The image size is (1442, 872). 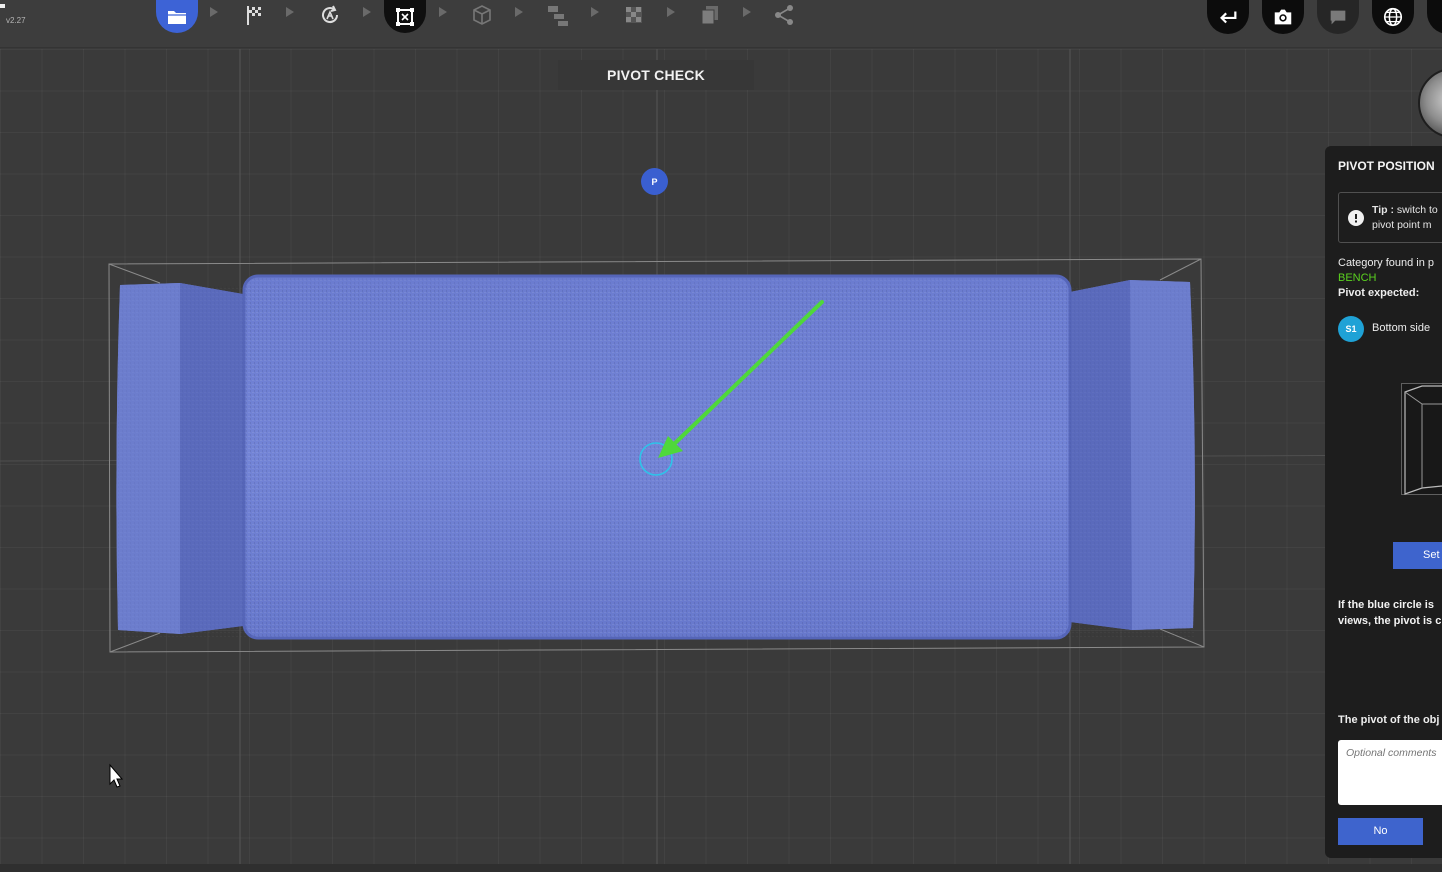 I want to click on top-toolbar: v2.27, so click(x=721, y=24).